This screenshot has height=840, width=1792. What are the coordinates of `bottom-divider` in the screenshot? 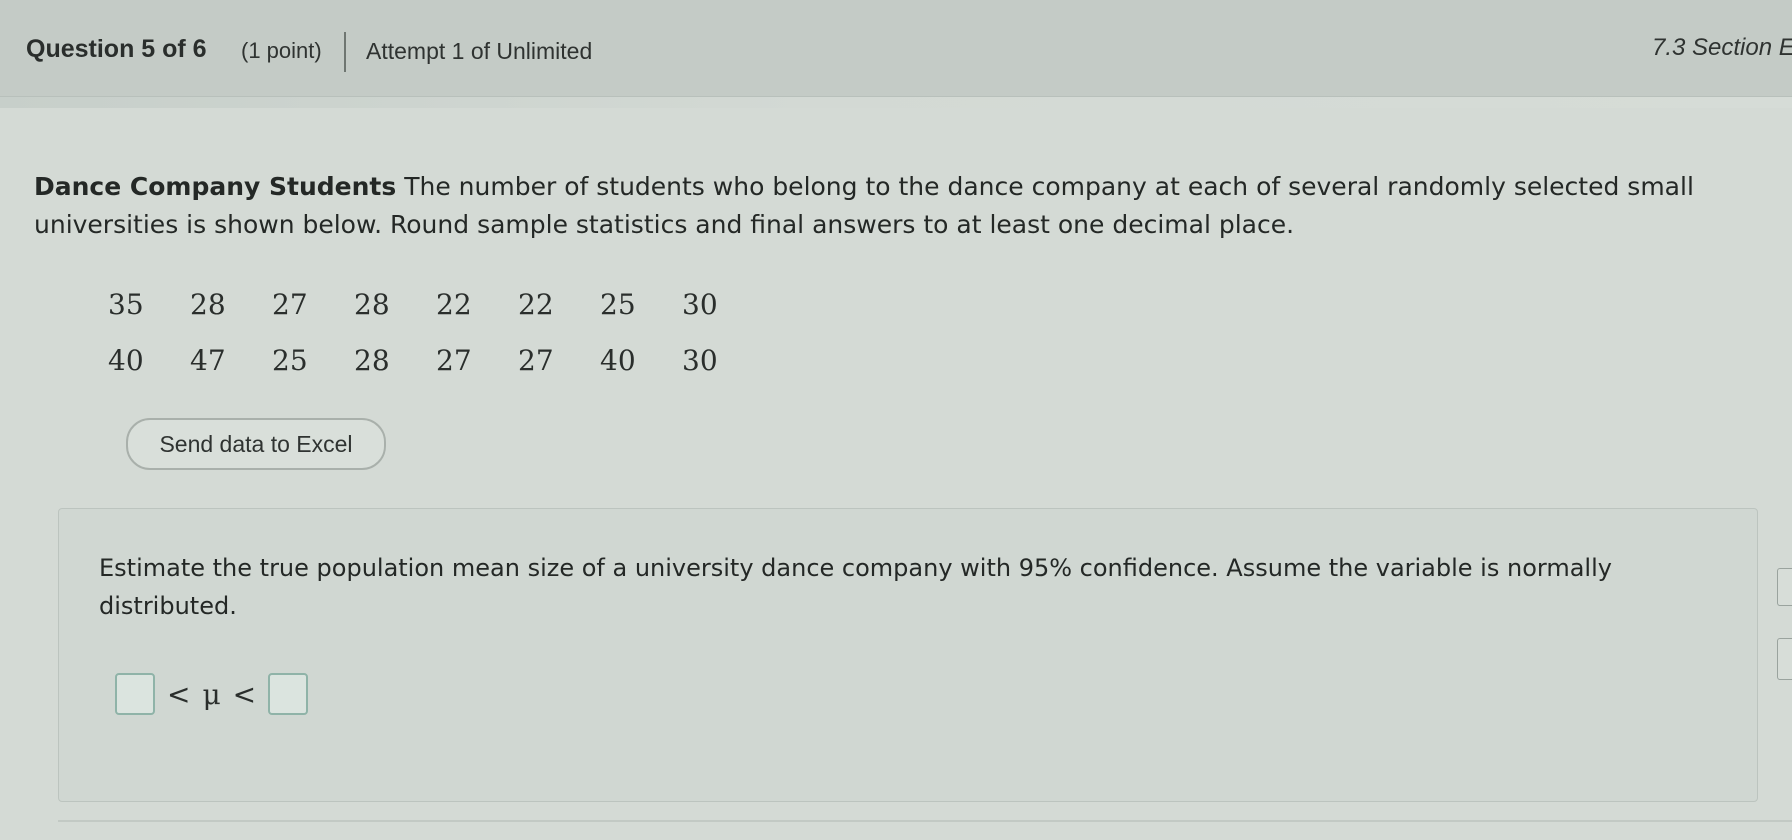 It's located at (925, 821).